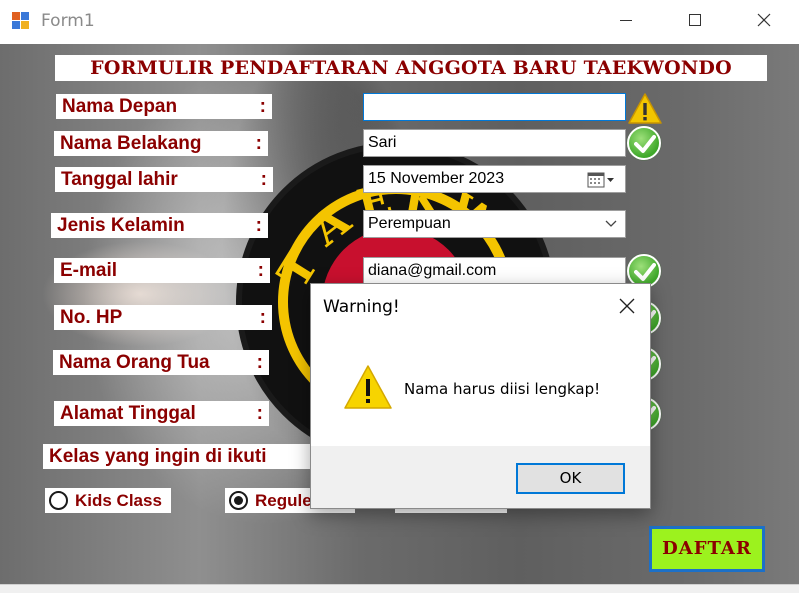 This screenshot has height=593, width=799. What do you see at coordinates (163, 317) in the screenshot?
I see `label-no-hp: No. HP:` at bounding box center [163, 317].